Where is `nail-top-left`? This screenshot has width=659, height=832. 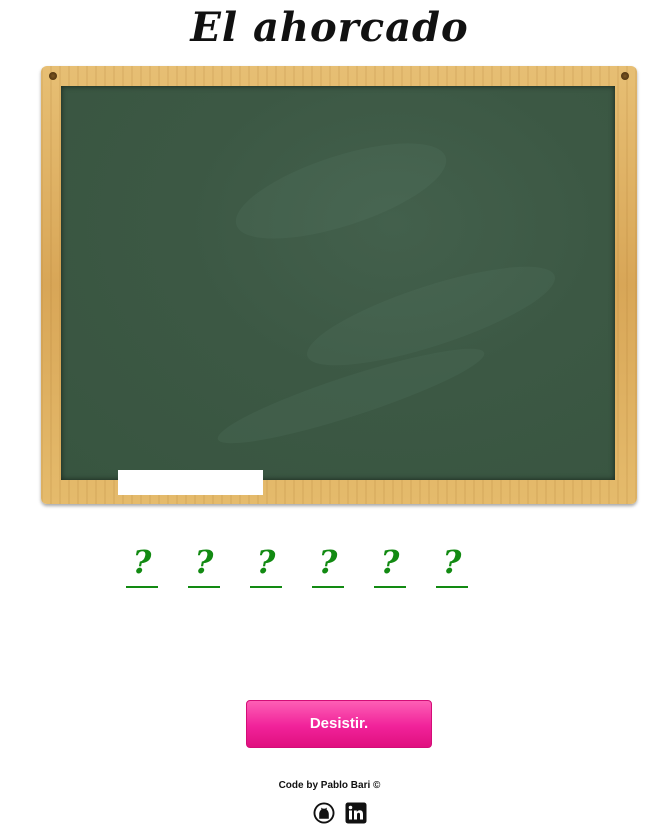 nail-top-left is located at coordinates (53, 76).